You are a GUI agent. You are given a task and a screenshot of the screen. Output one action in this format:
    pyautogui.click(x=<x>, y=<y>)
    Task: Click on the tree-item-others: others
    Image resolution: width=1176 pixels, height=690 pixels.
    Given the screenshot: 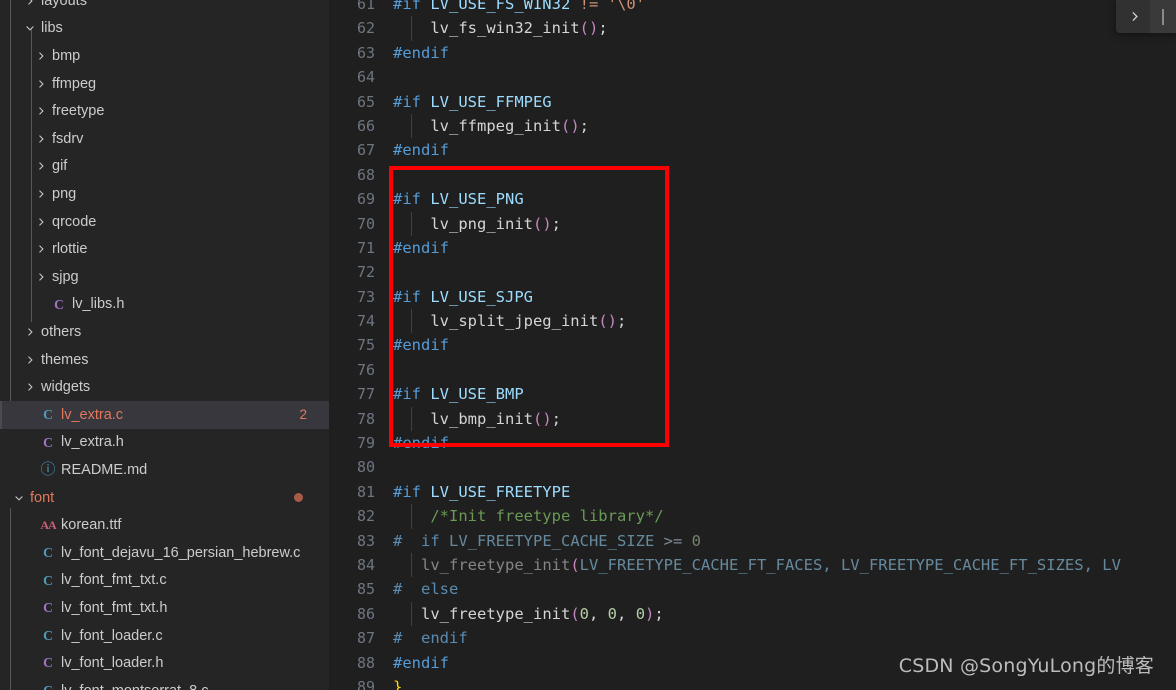 What is the action you would take?
    pyautogui.click(x=164, y=332)
    